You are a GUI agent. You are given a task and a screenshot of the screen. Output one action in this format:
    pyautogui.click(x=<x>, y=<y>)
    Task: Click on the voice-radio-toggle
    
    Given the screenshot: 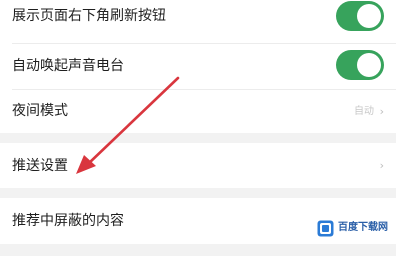 What is the action you would take?
    pyautogui.click(x=360, y=65)
    